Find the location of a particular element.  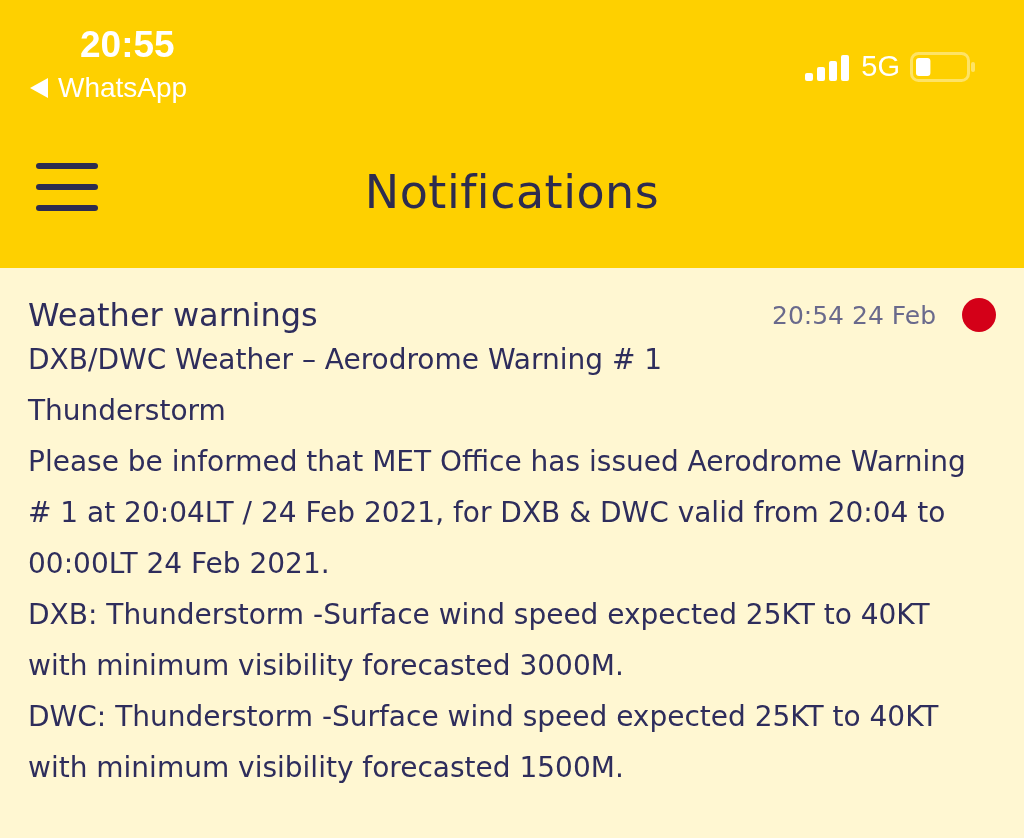

notification-time: 20:54 24 Feb is located at coordinates (854, 315).